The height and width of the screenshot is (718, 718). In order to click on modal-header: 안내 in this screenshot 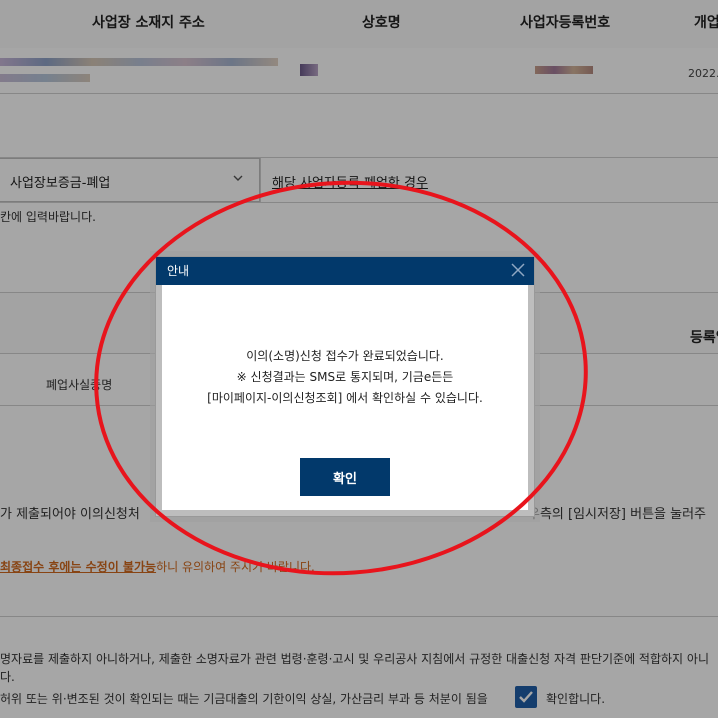, I will do `click(345, 271)`.